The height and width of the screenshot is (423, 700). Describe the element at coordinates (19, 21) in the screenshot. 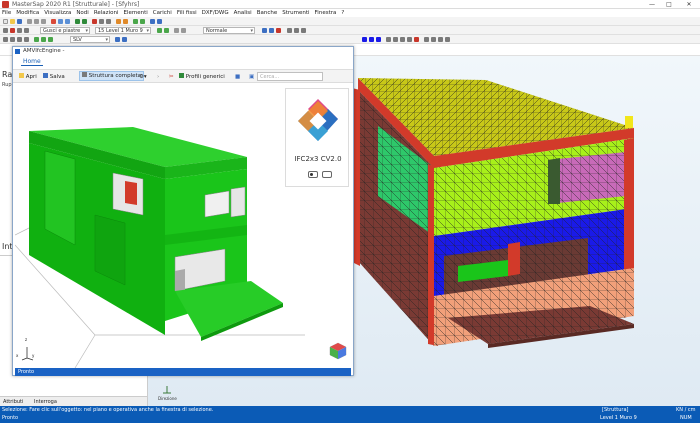

I see `save-icon` at that location.